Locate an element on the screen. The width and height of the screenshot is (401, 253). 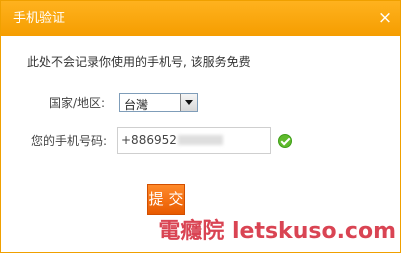
region-label: 国家/地区: is located at coordinates (77, 103).